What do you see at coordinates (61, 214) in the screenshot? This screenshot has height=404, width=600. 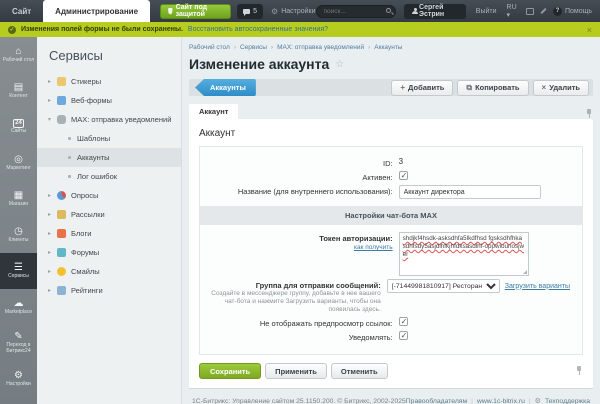 I see `mail-icon` at bounding box center [61, 214].